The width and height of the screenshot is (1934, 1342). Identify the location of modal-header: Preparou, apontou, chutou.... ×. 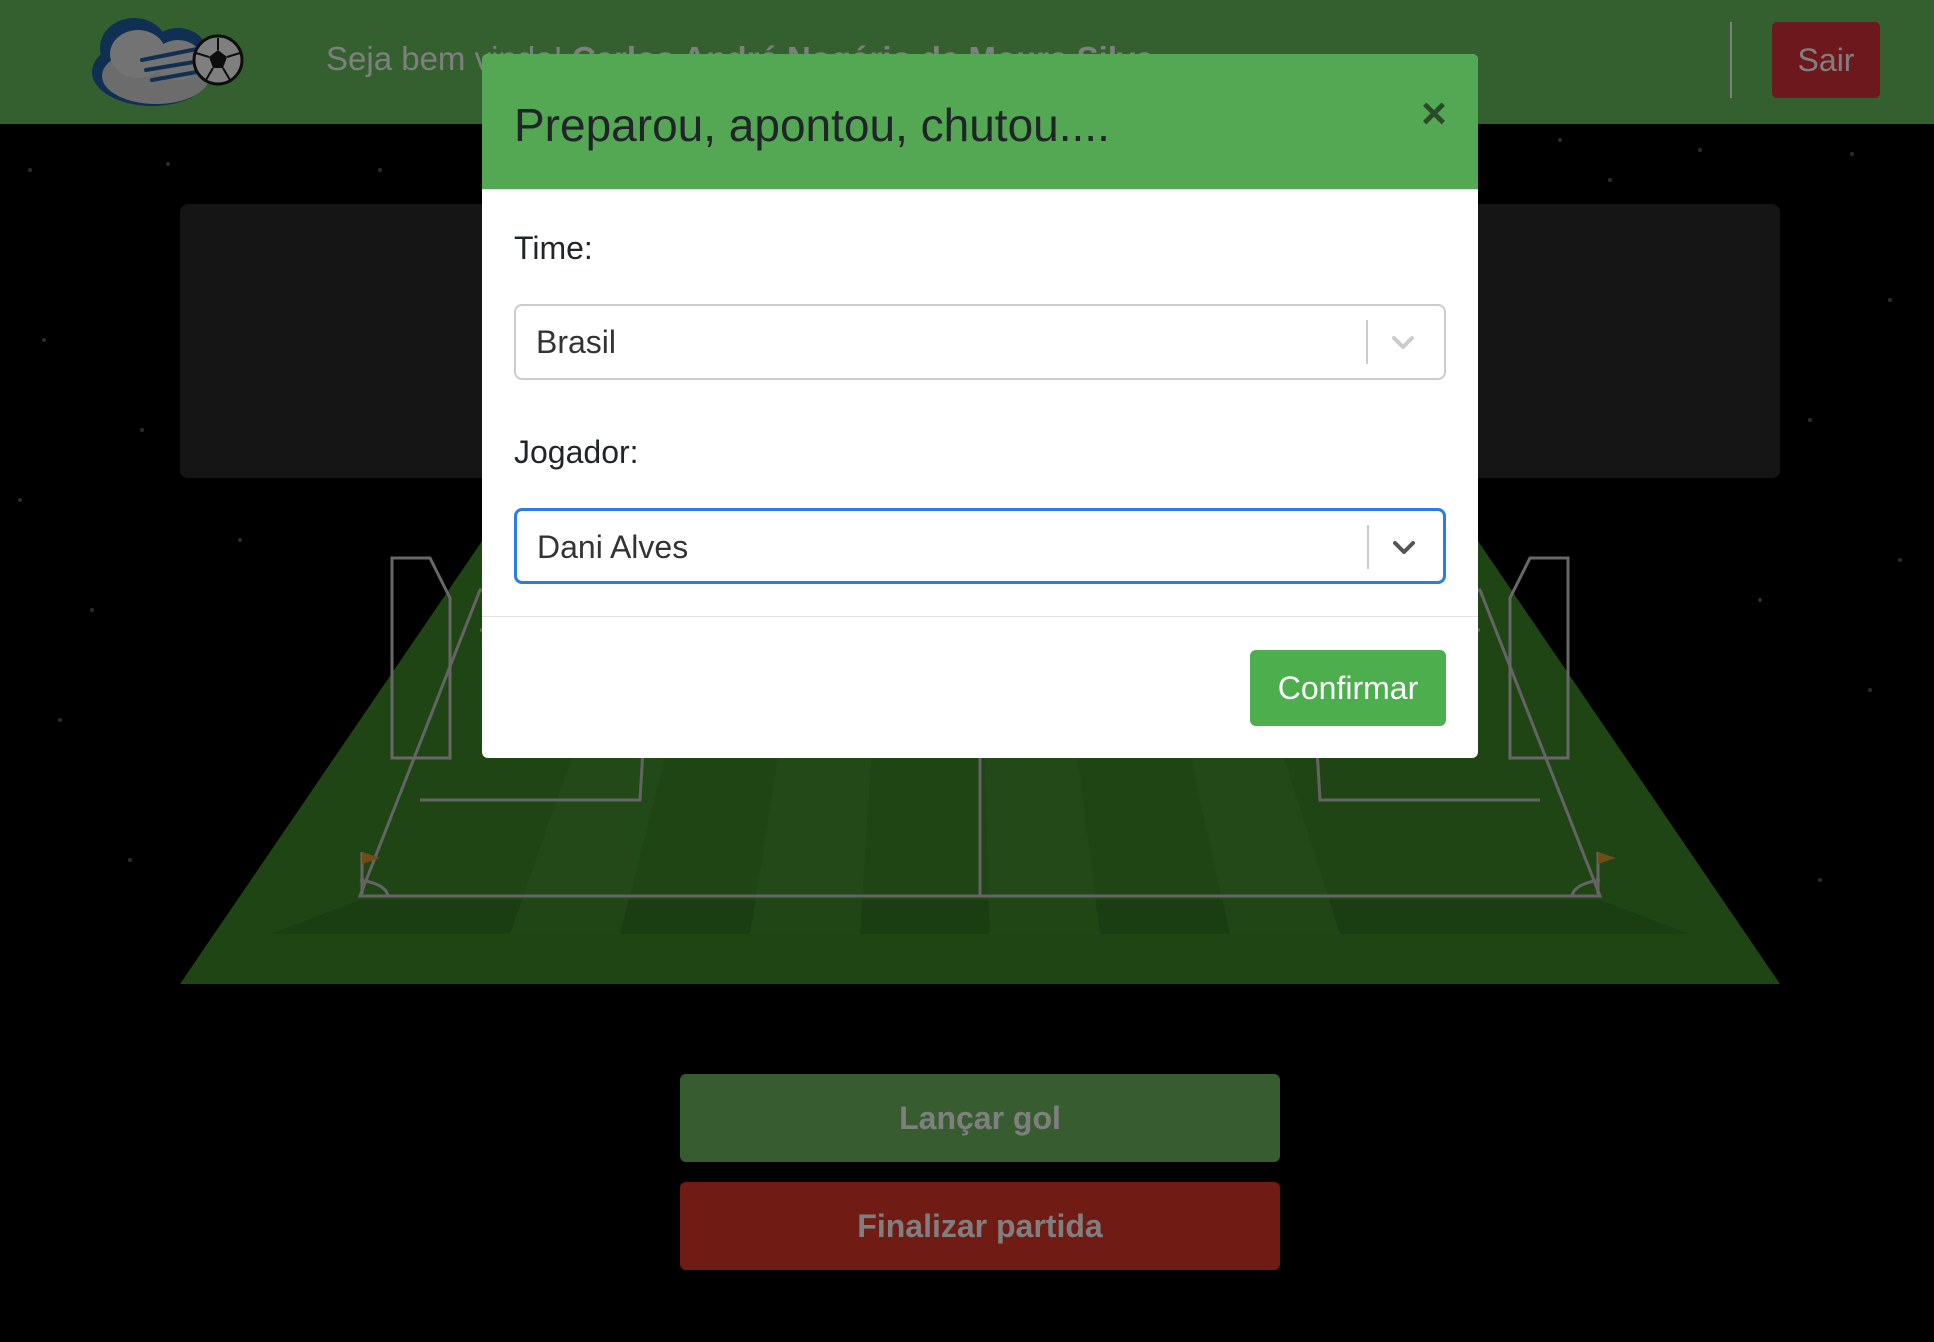
(980, 122).